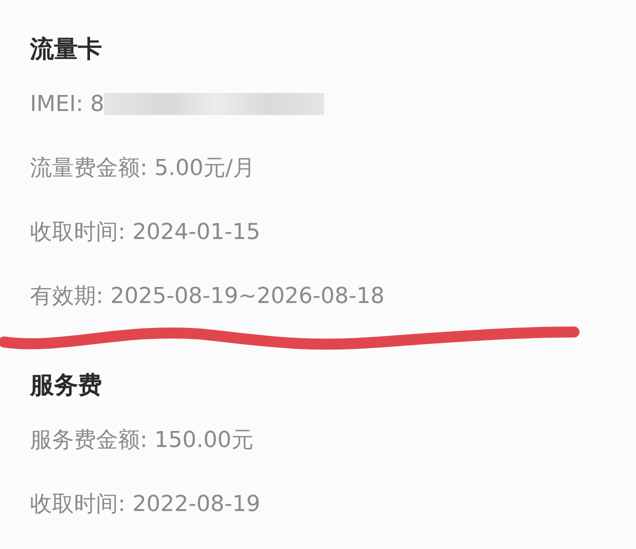 This screenshot has height=549, width=636. What do you see at coordinates (65, 49) in the screenshot?
I see `section-title: 流量卡` at bounding box center [65, 49].